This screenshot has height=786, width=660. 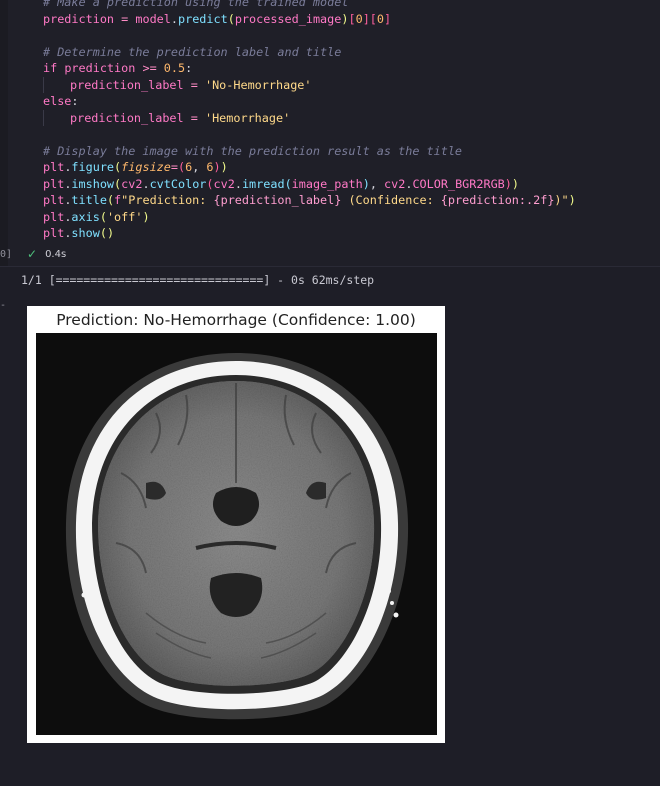 What do you see at coordinates (210, 167) in the screenshot?
I see `code-token: 6` at bounding box center [210, 167].